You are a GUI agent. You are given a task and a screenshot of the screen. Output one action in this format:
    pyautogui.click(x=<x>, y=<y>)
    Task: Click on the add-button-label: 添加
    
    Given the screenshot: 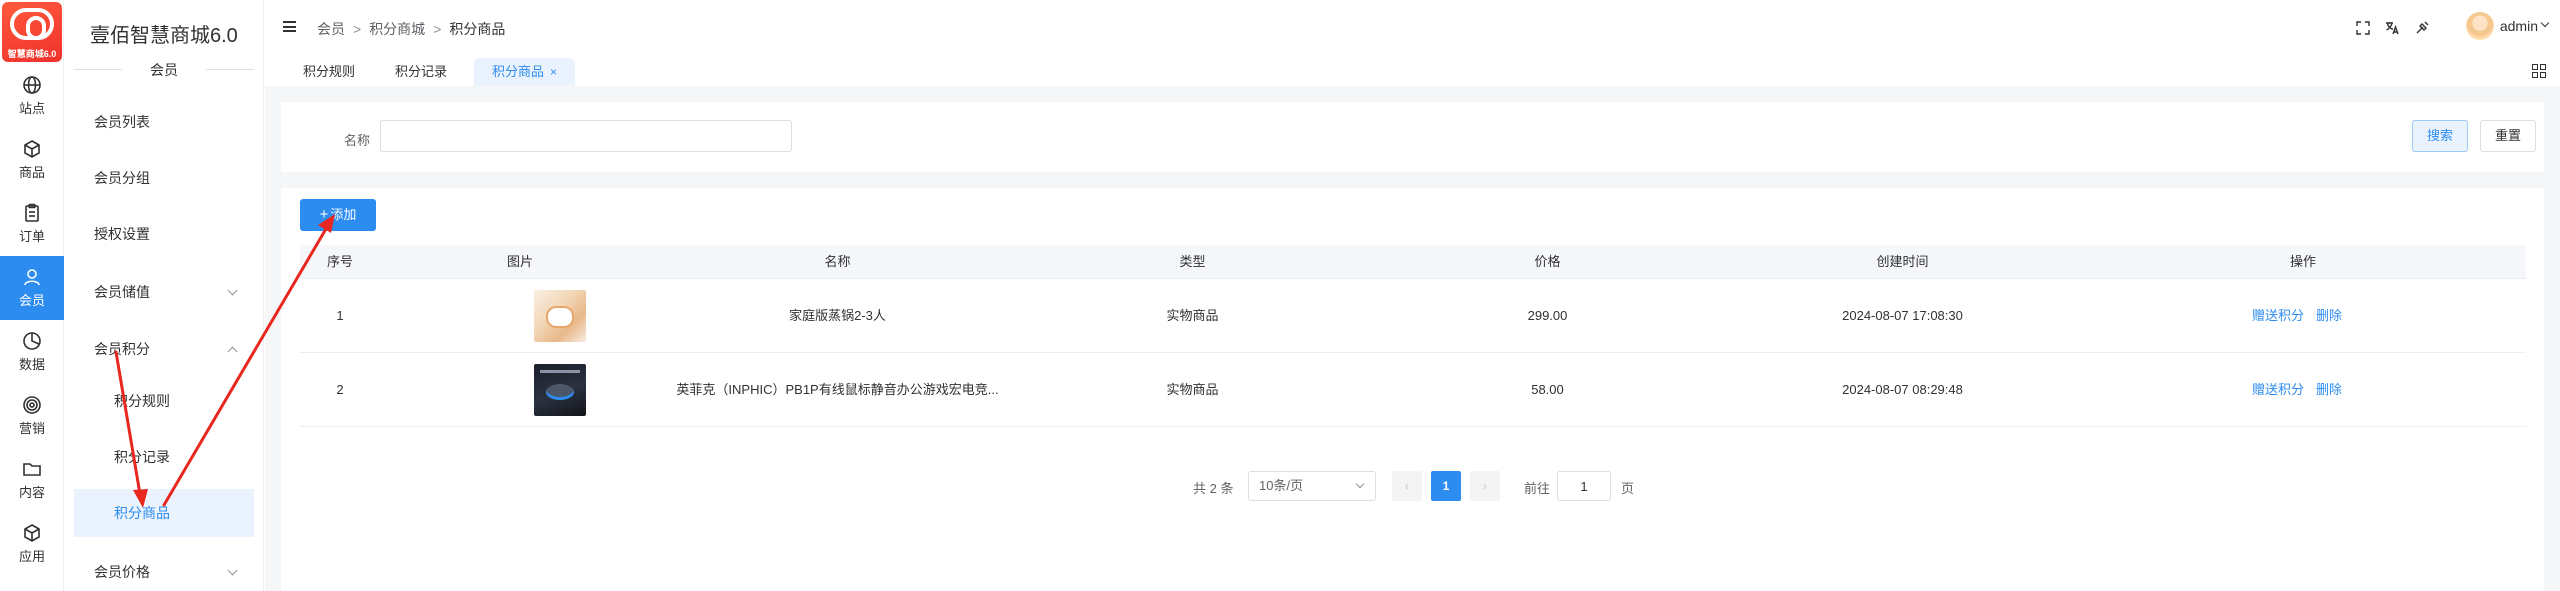 What is the action you would take?
    pyautogui.click(x=343, y=214)
    